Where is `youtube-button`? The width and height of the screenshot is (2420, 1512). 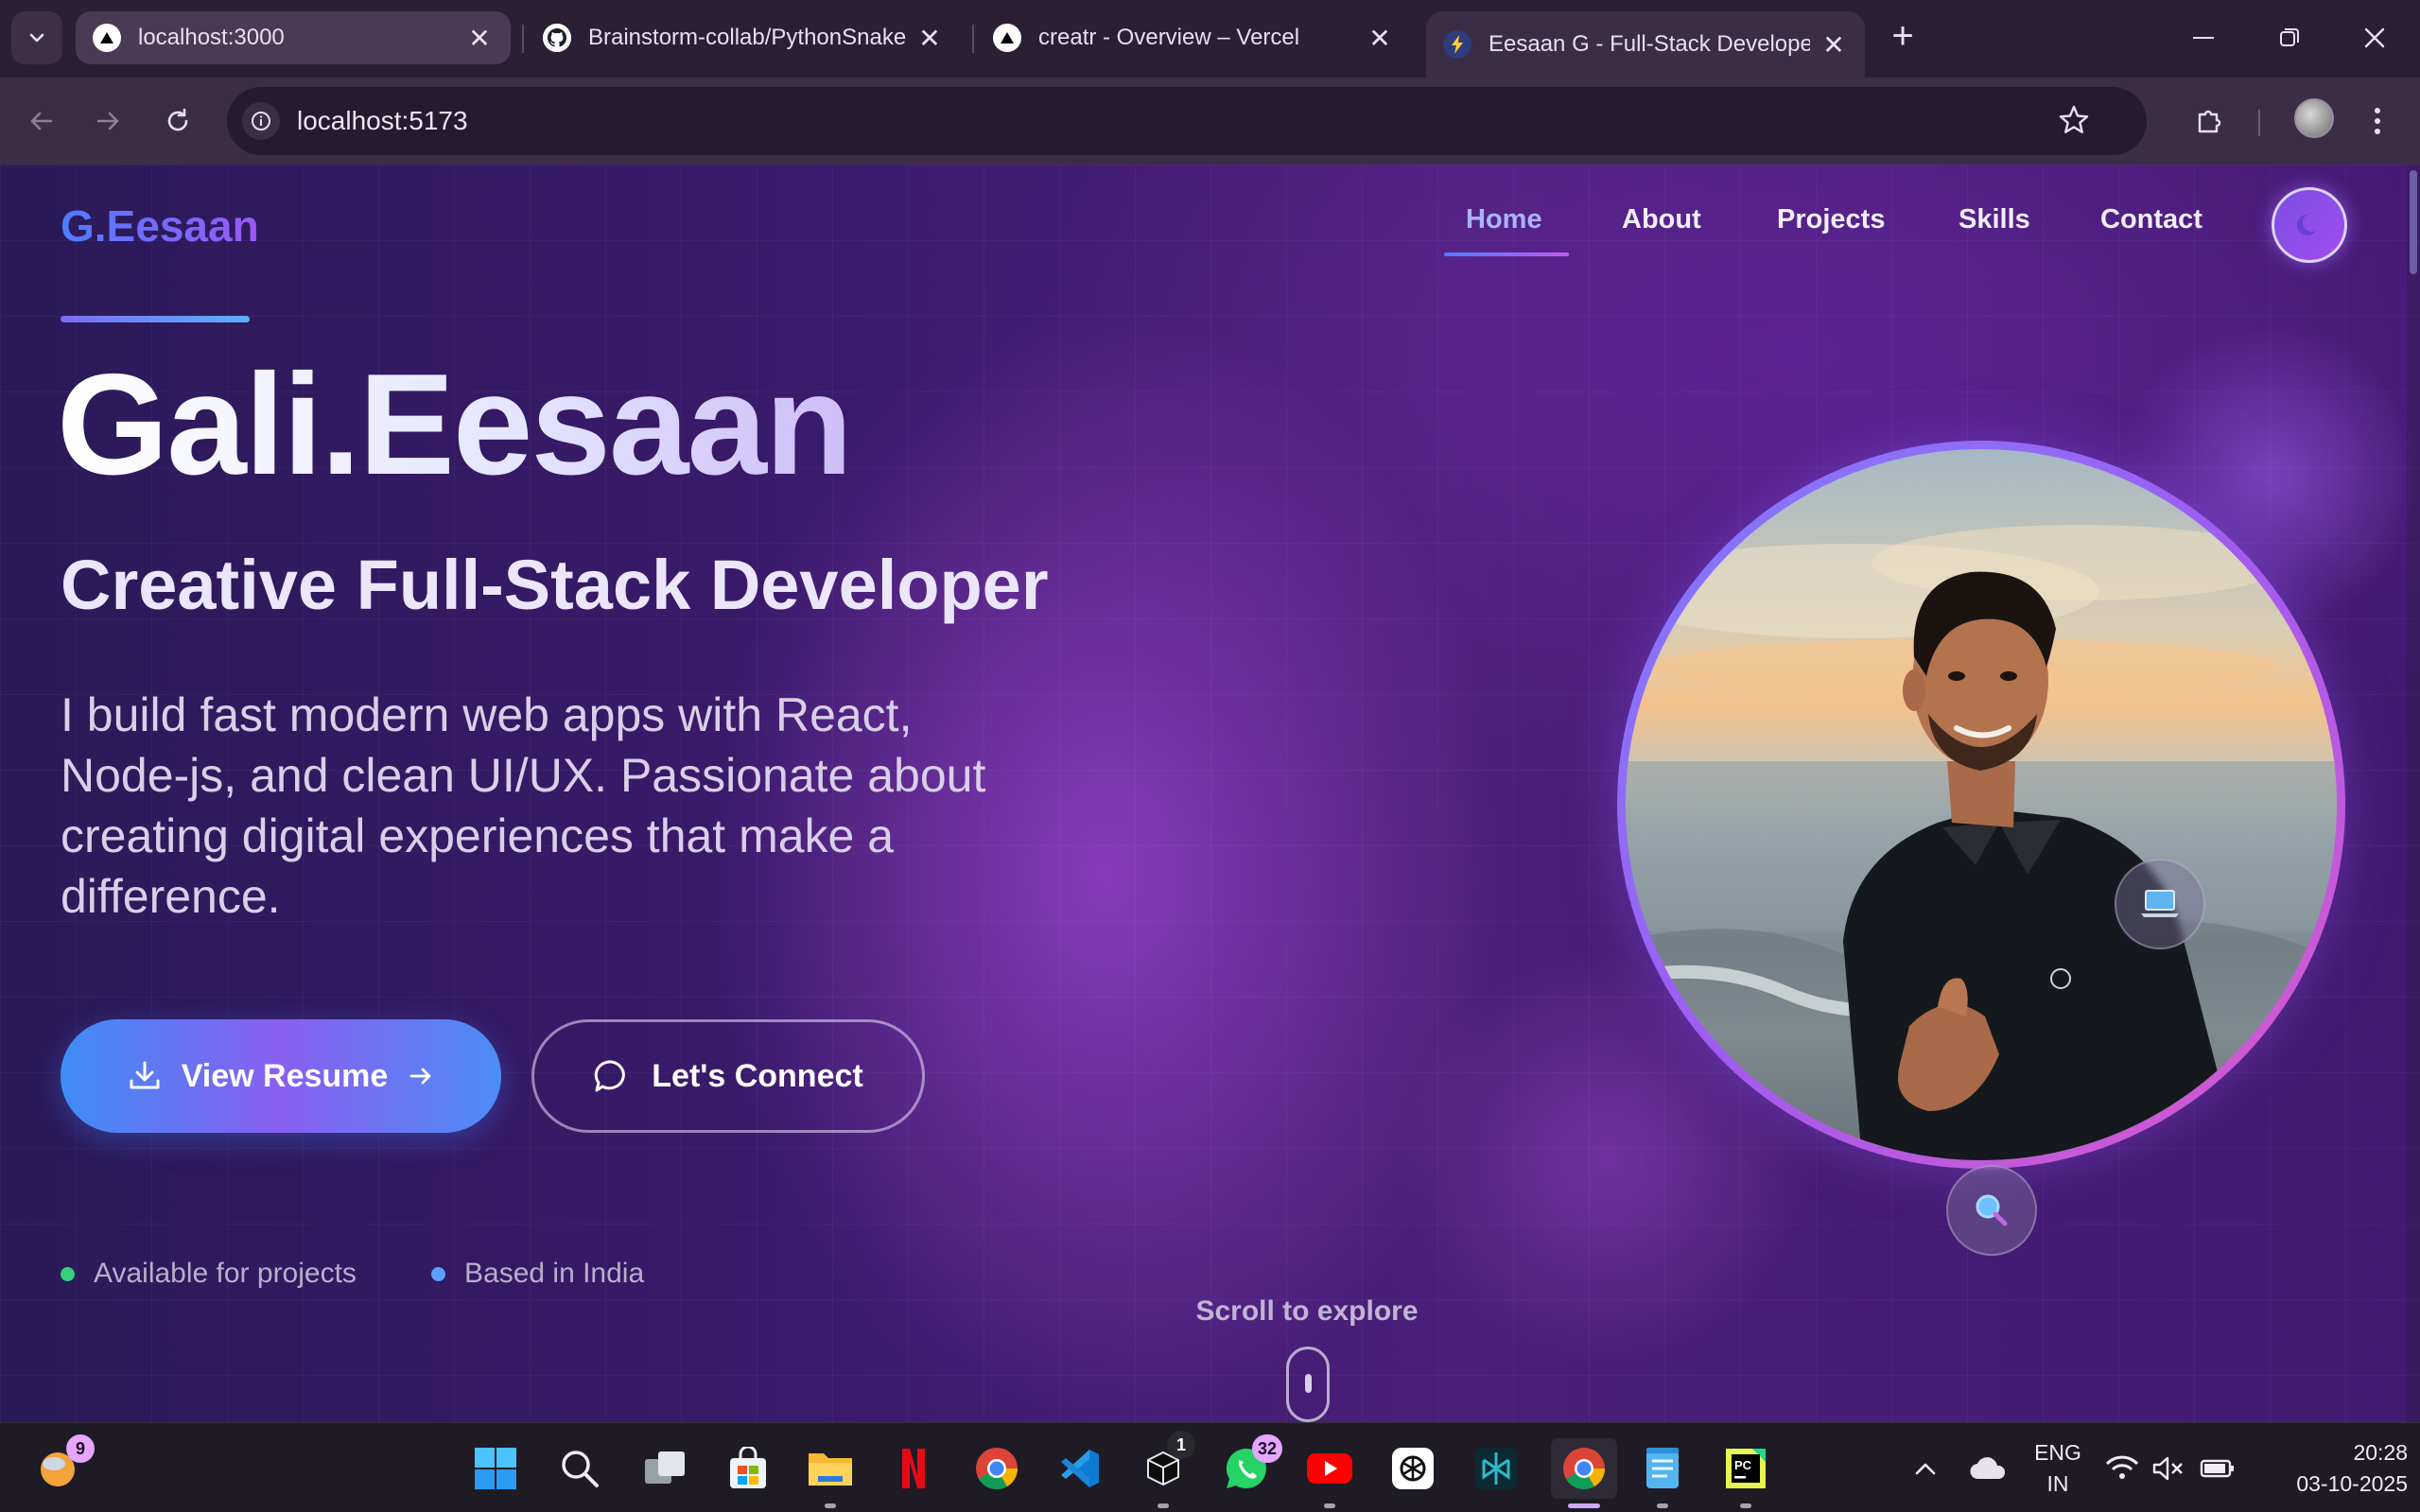 youtube-button is located at coordinates (1329, 1475).